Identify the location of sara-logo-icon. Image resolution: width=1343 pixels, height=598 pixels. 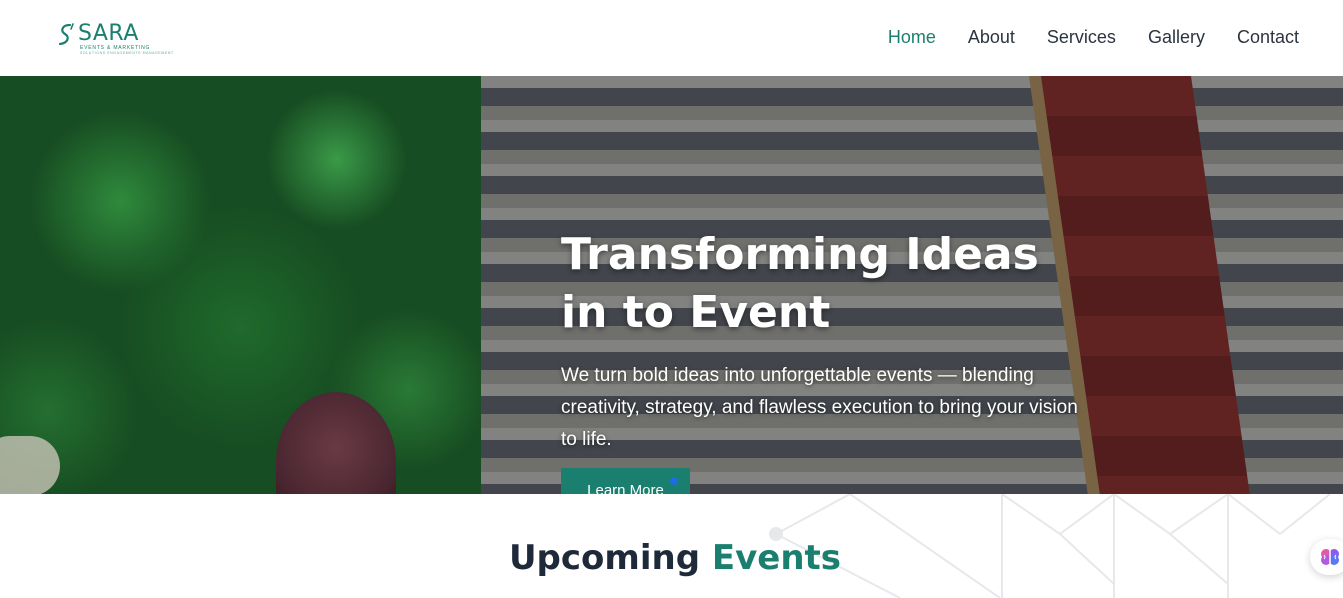
(66, 34).